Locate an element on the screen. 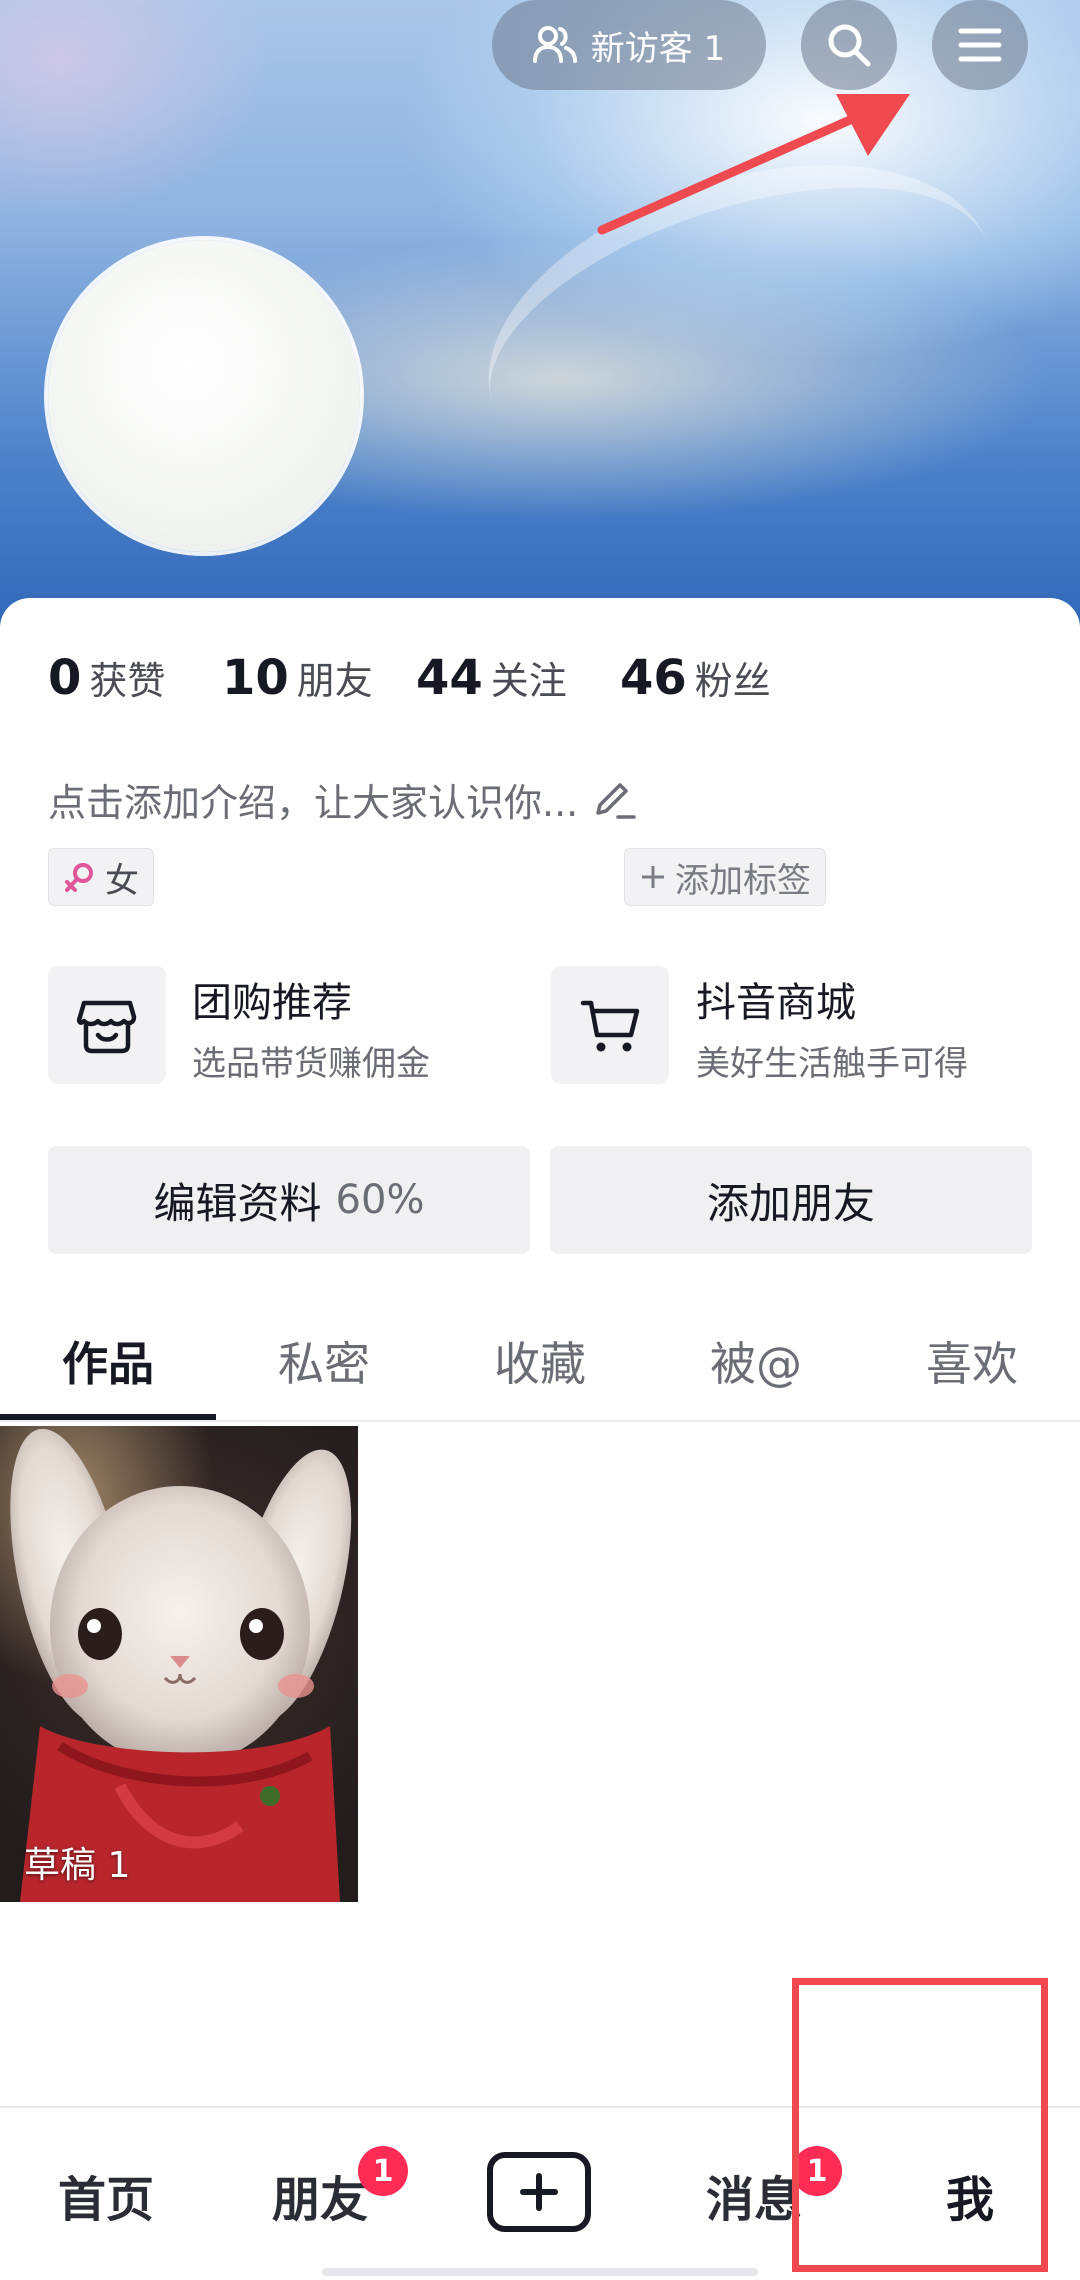 This screenshot has height=2280, width=1080. stat-following: 44 关注 is located at coordinates (491, 680).